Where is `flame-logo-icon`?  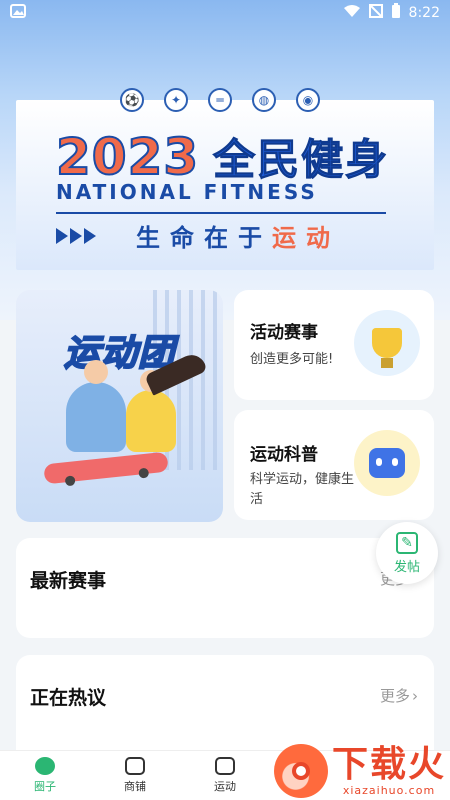
flame-logo-icon is located at coordinates (300, 771).